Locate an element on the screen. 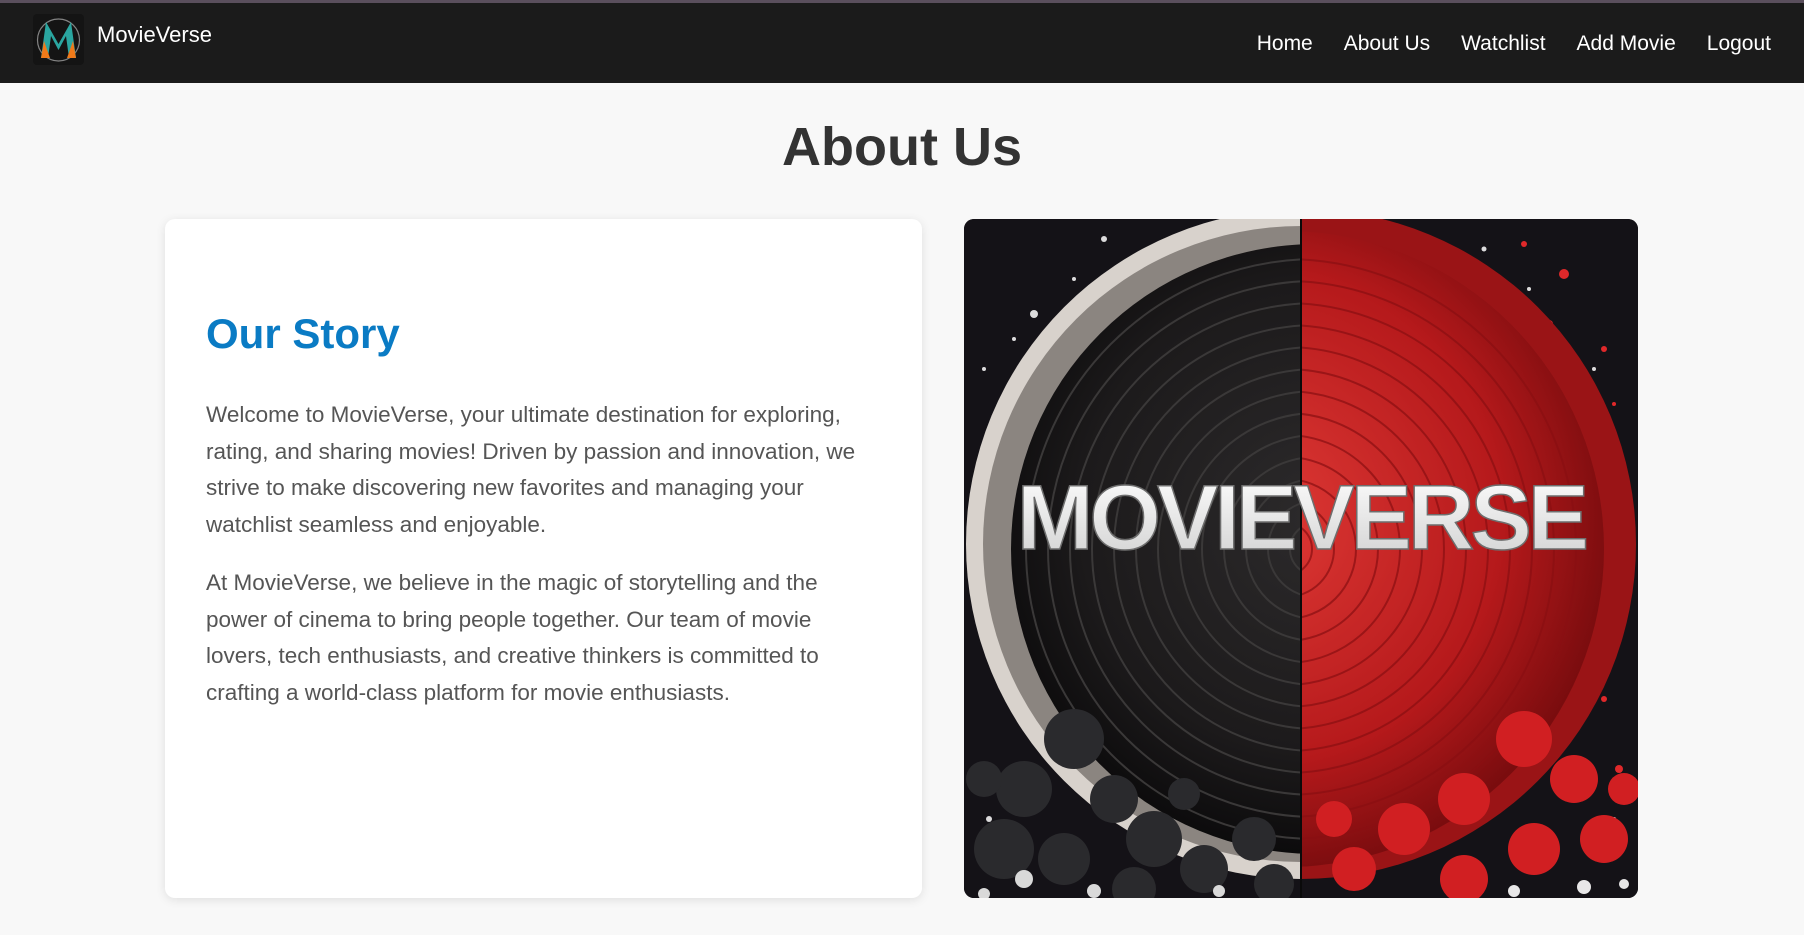 The height and width of the screenshot is (935, 1804). brand: MovieVerse is located at coordinates (122, 39).